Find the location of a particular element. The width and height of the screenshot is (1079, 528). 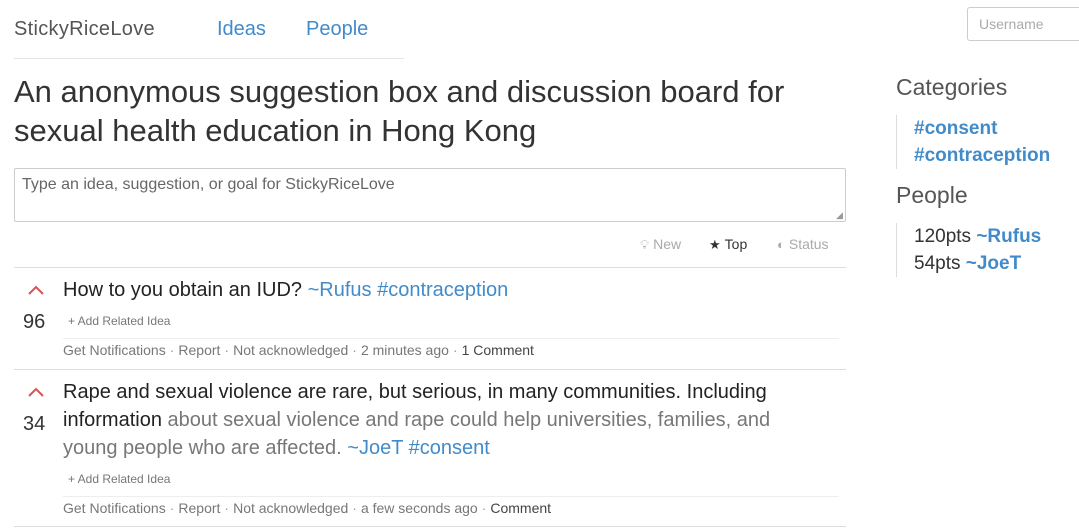

tab-status: ◐ Status is located at coordinates (803, 244).